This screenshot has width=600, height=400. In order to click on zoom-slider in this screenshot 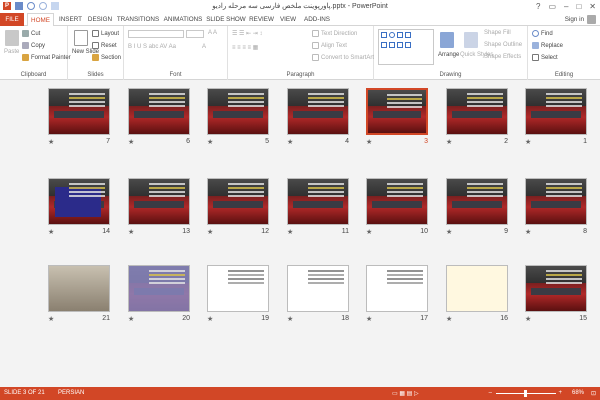, I will do `click(526, 393)`.